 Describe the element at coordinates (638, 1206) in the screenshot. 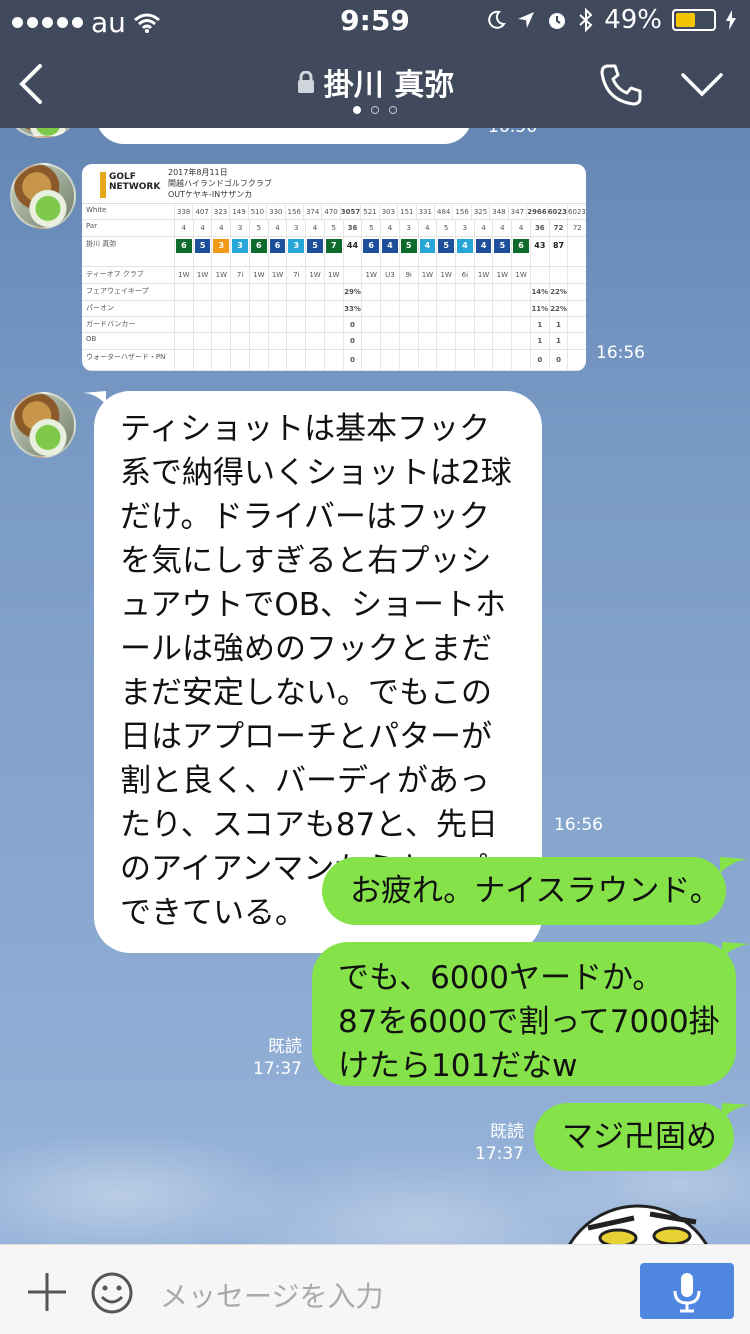

I see `sticker-icon` at that location.